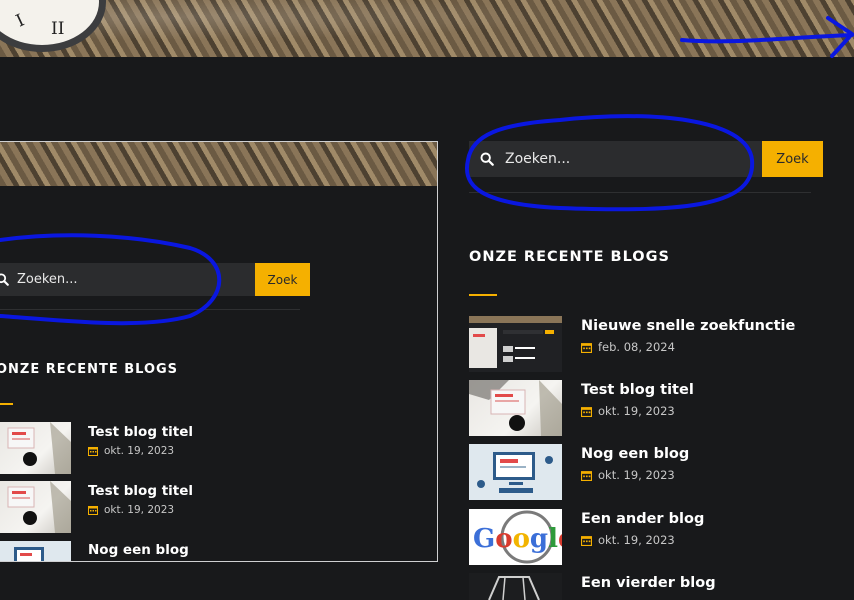  I want to click on clock-image: I II, so click(53, 26).